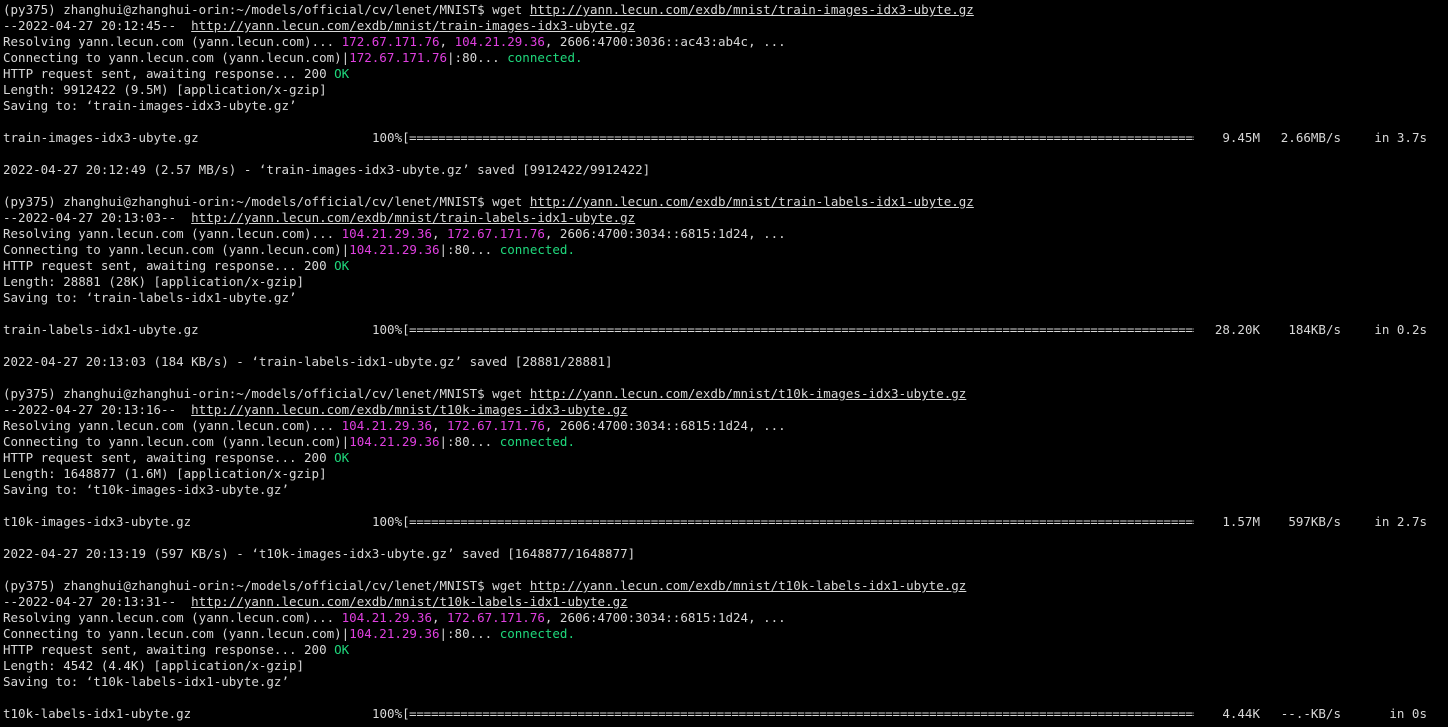  Describe the element at coordinates (150, 297) in the screenshot. I see `saving-line: Saving to: ‘train-labels-idx1-ubyte.gz’` at that location.